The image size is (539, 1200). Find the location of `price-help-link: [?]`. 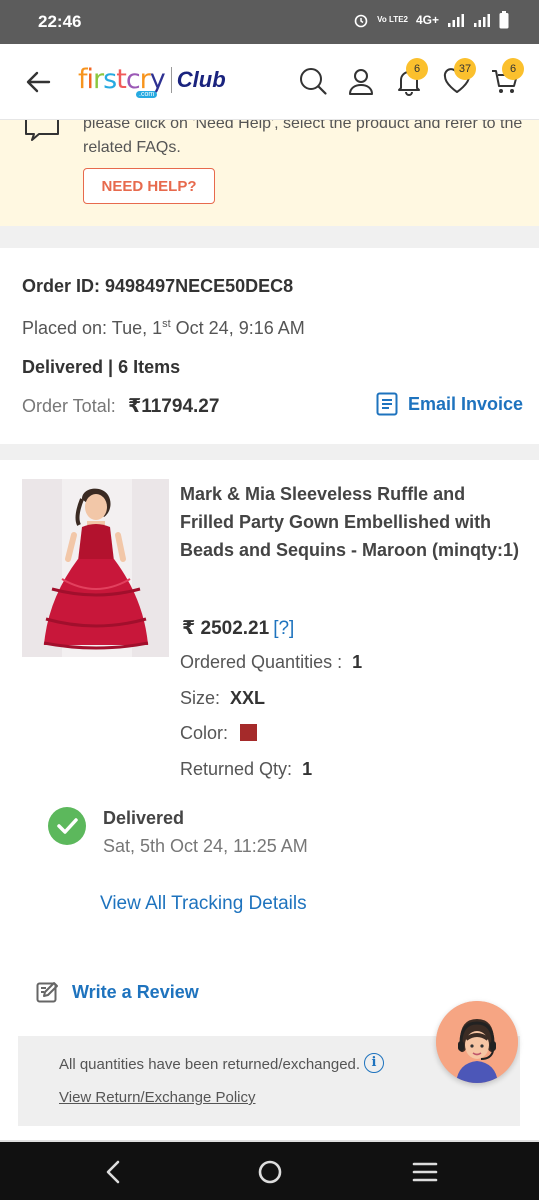

price-help-link: [?] is located at coordinates (283, 628).